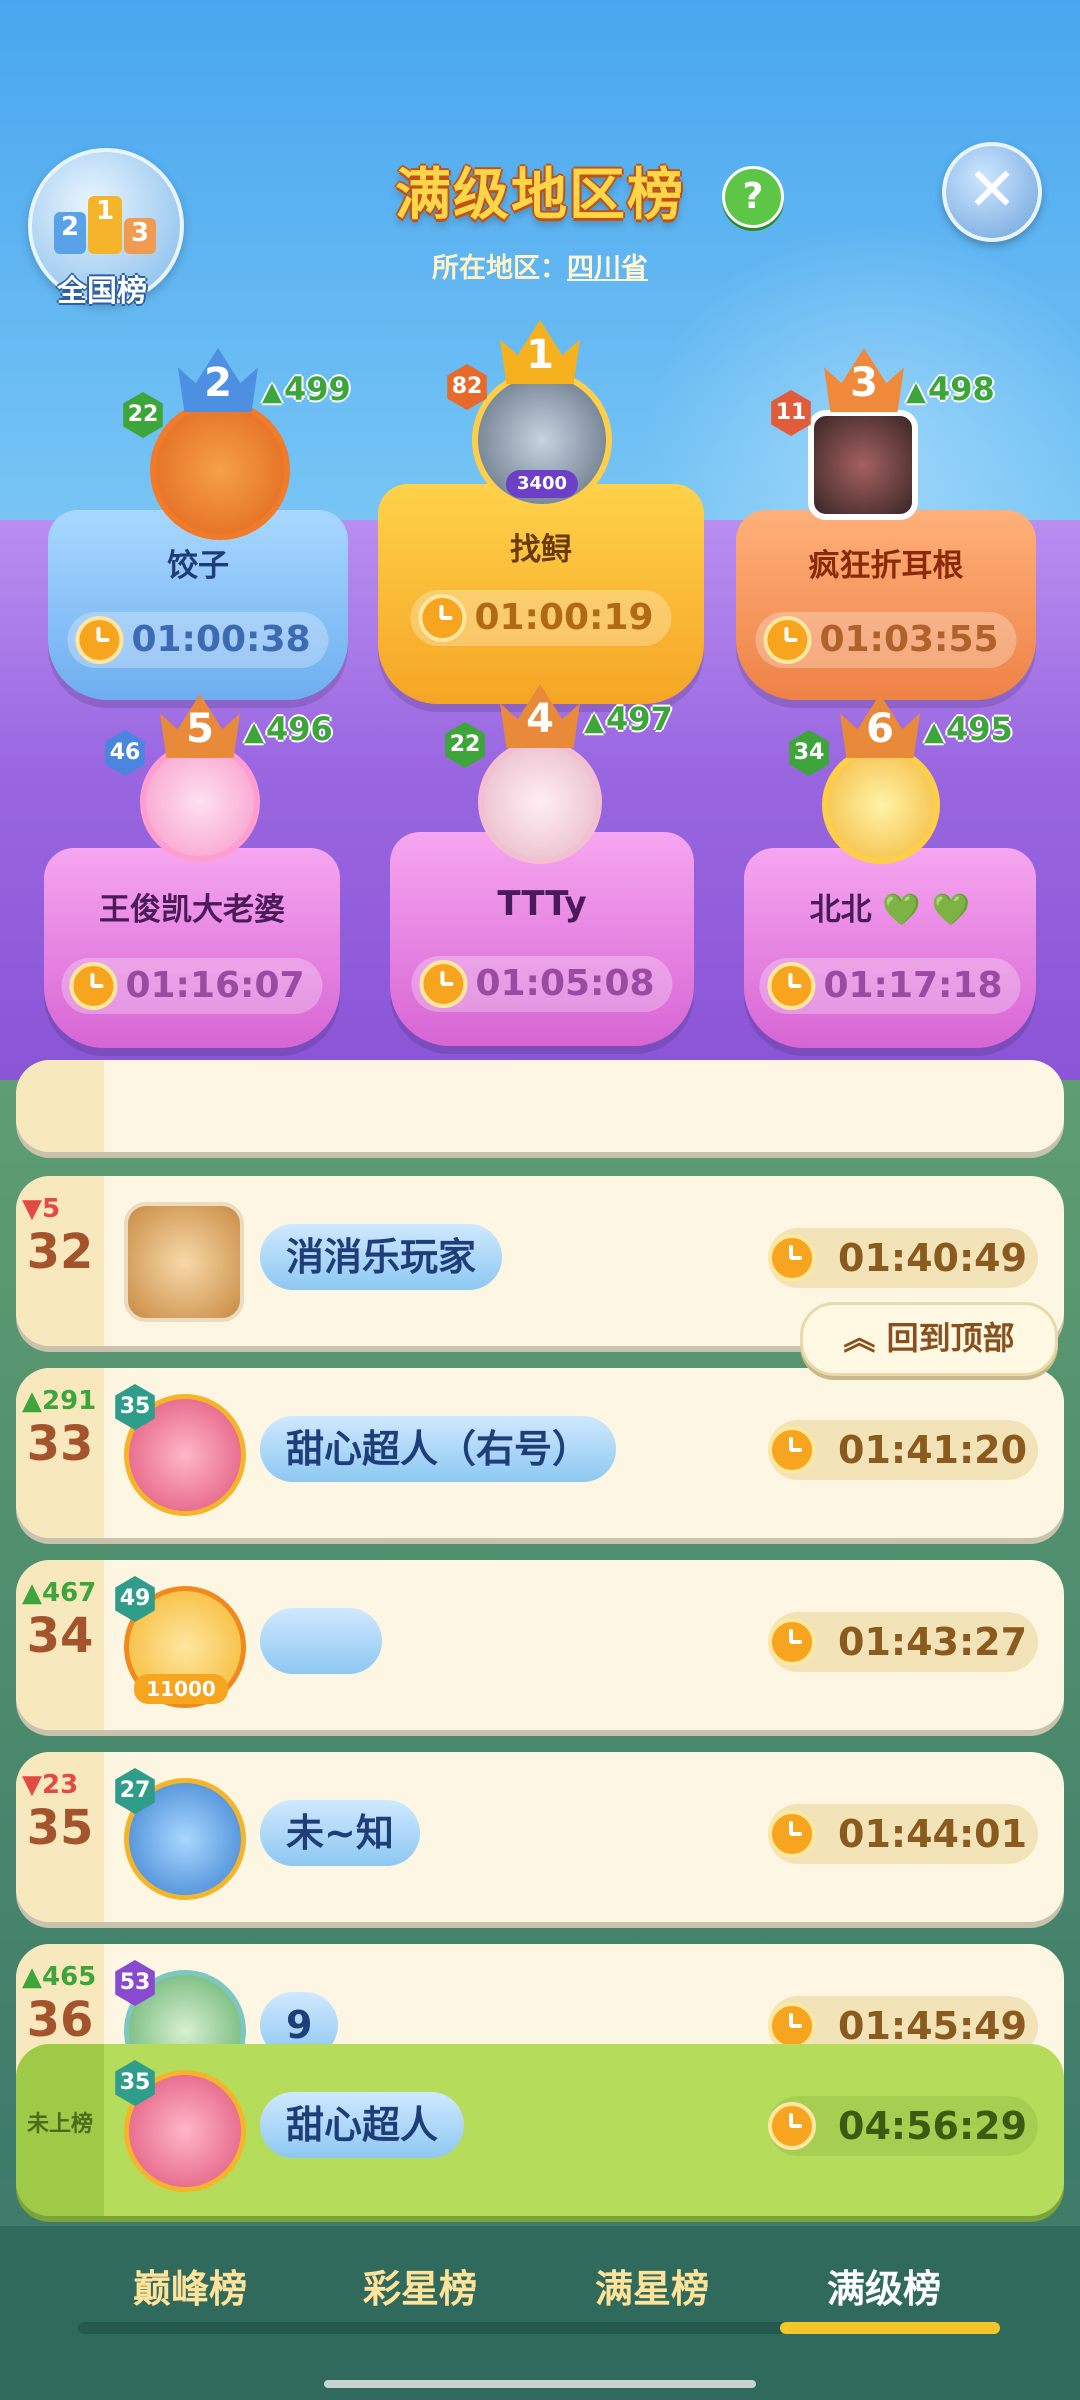 This screenshot has width=1080, height=2400. What do you see at coordinates (933, 1258) in the screenshot?
I see `time-value: 01:40:49` at bounding box center [933, 1258].